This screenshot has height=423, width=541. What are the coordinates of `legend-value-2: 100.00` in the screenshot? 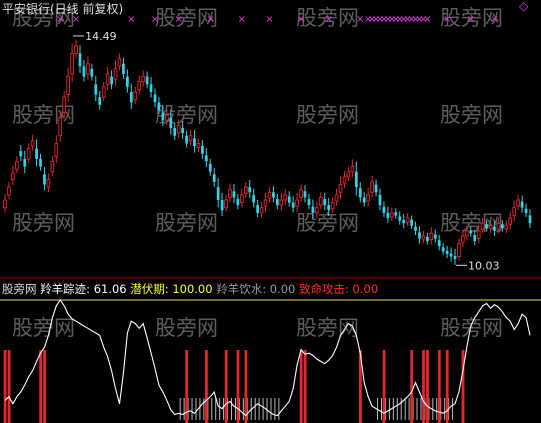 It's located at (192, 289).